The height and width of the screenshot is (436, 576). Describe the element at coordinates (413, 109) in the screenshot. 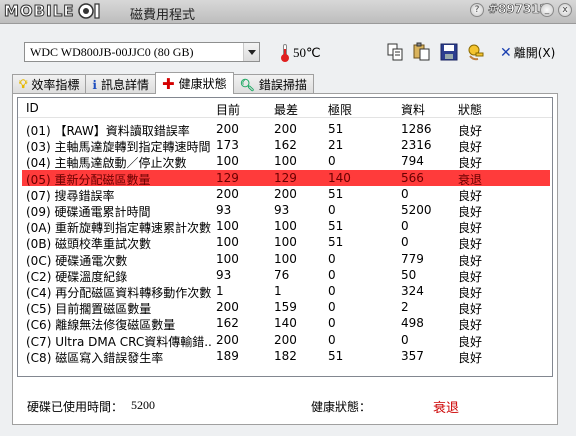

I see `column-header-data: 資料` at that location.